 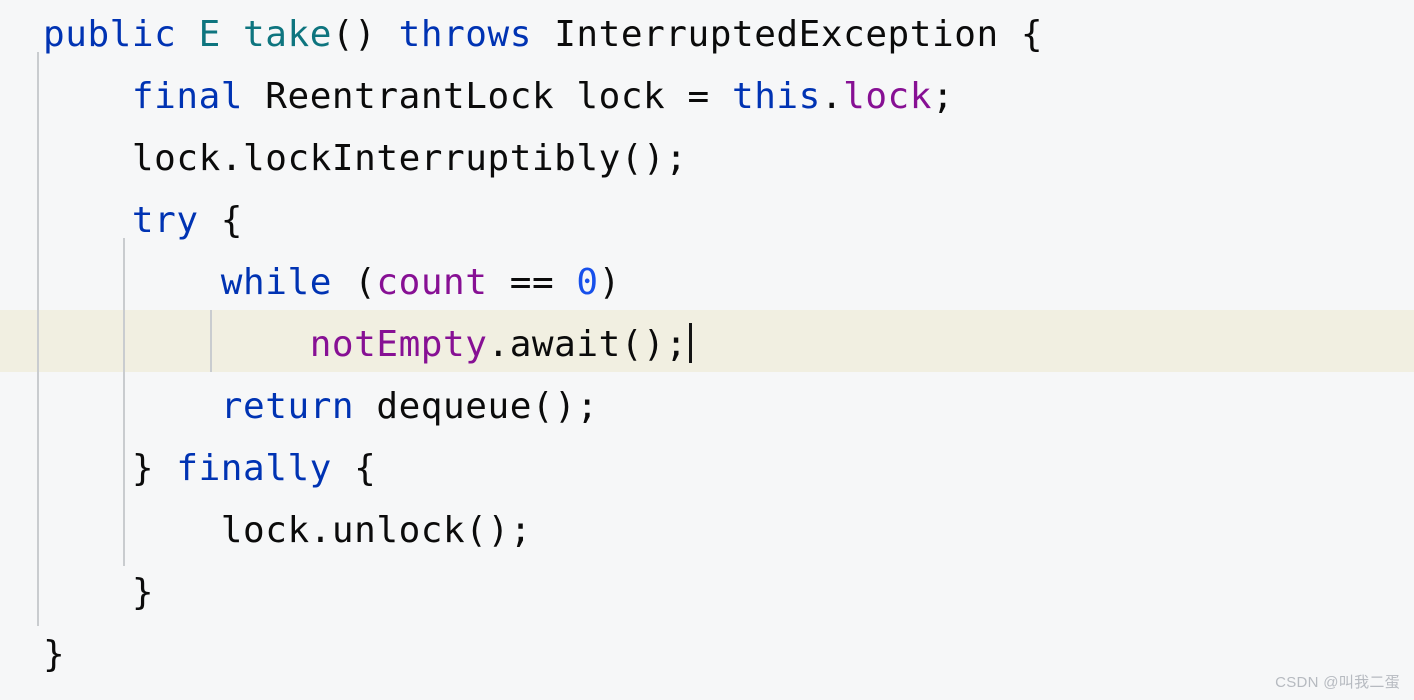 I want to click on code-line: } finally {, so click(x=707, y=469).